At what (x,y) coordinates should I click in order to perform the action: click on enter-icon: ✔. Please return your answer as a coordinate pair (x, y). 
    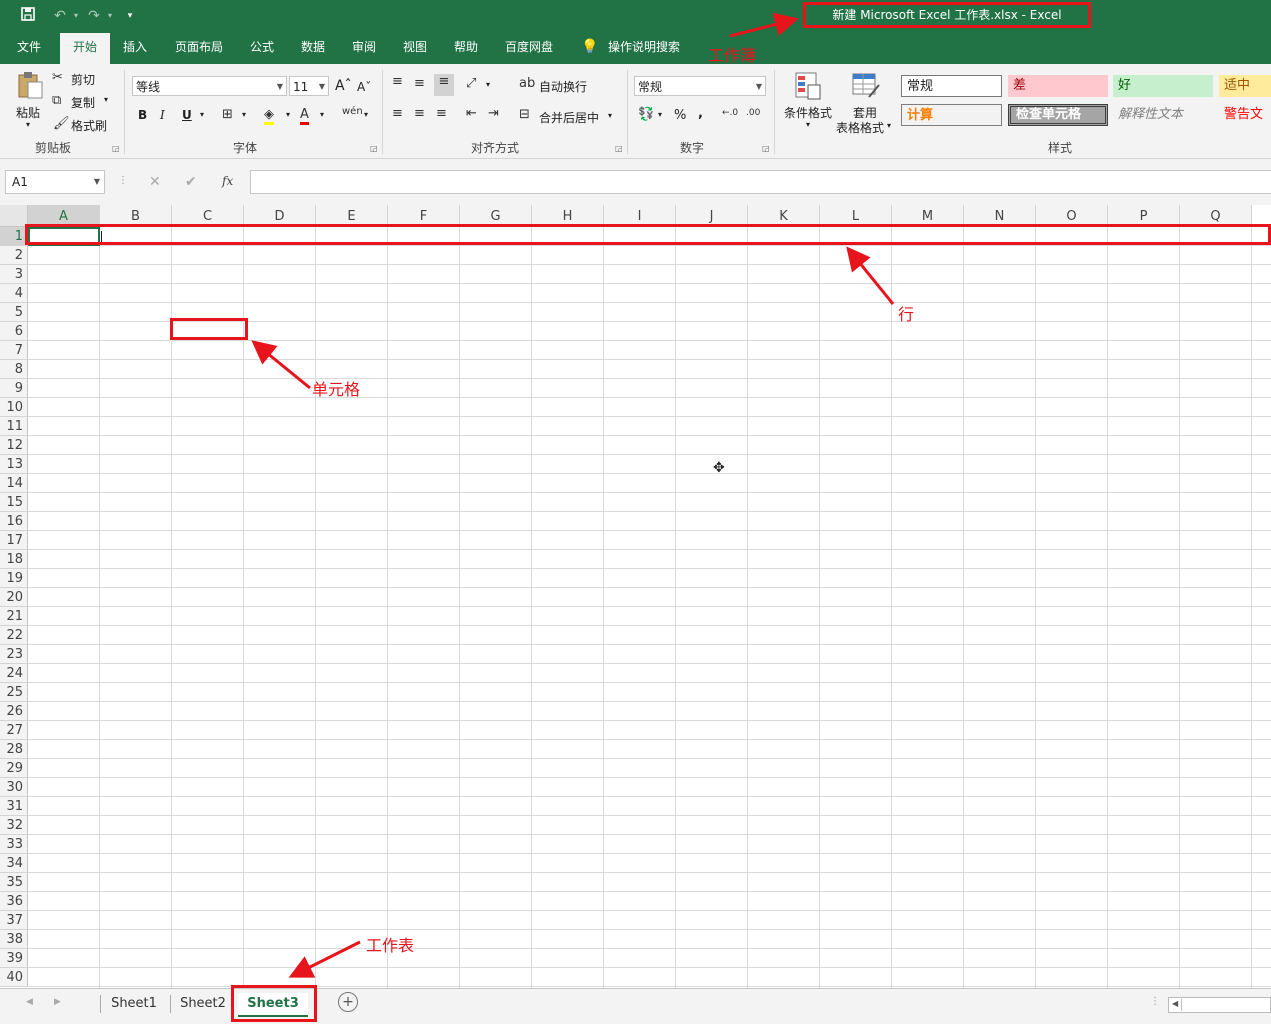
    Looking at the image, I should click on (191, 182).